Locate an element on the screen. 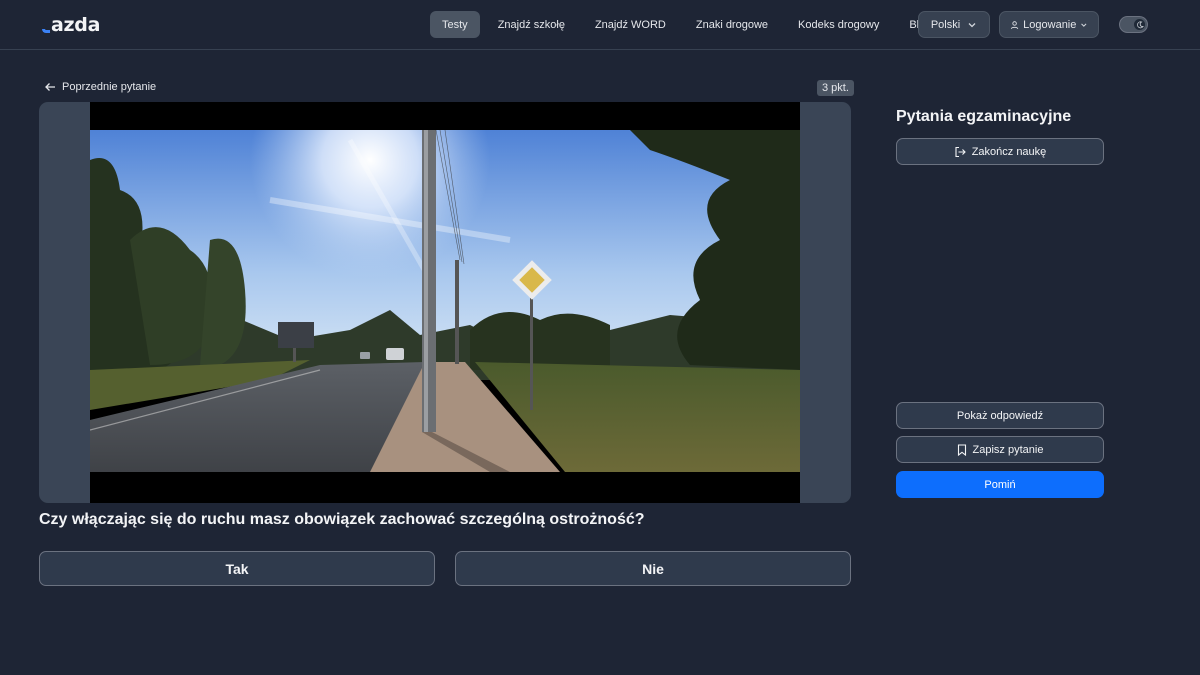 The image size is (1200, 675). show-answer-label: Pokaż odpowiedź is located at coordinates (1000, 415).